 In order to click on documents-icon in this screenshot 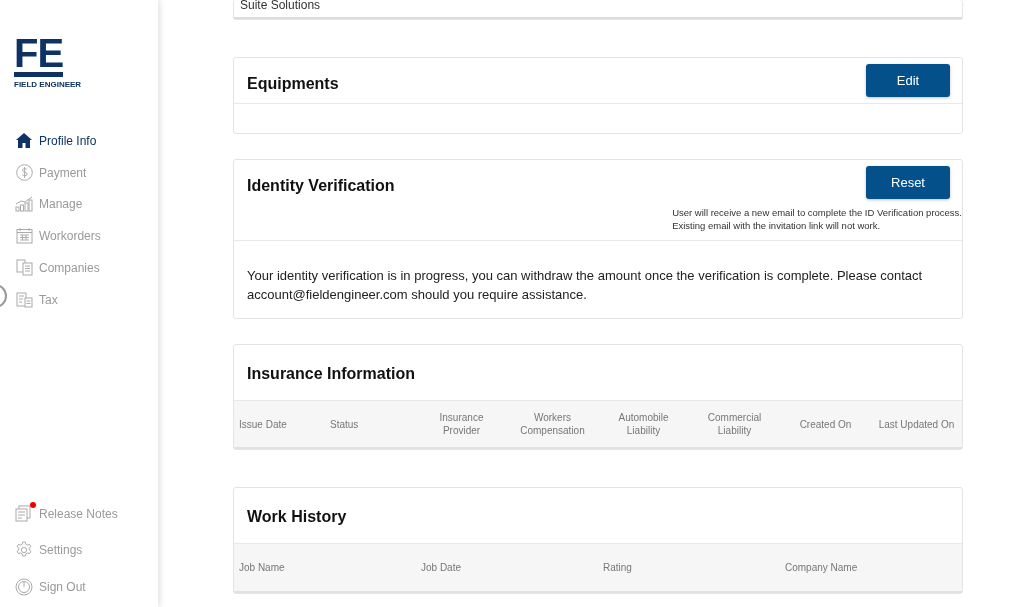, I will do `click(24, 267)`.